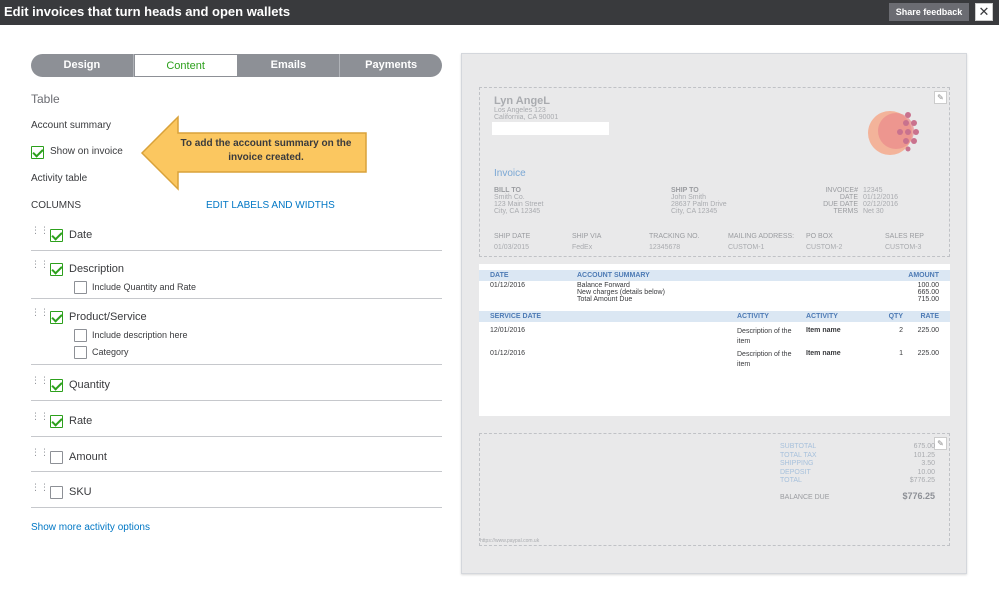  What do you see at coordinates (499, 275) in the screenshot?
I see `summary-date-header: DATE` at bounding box center [499, 275].